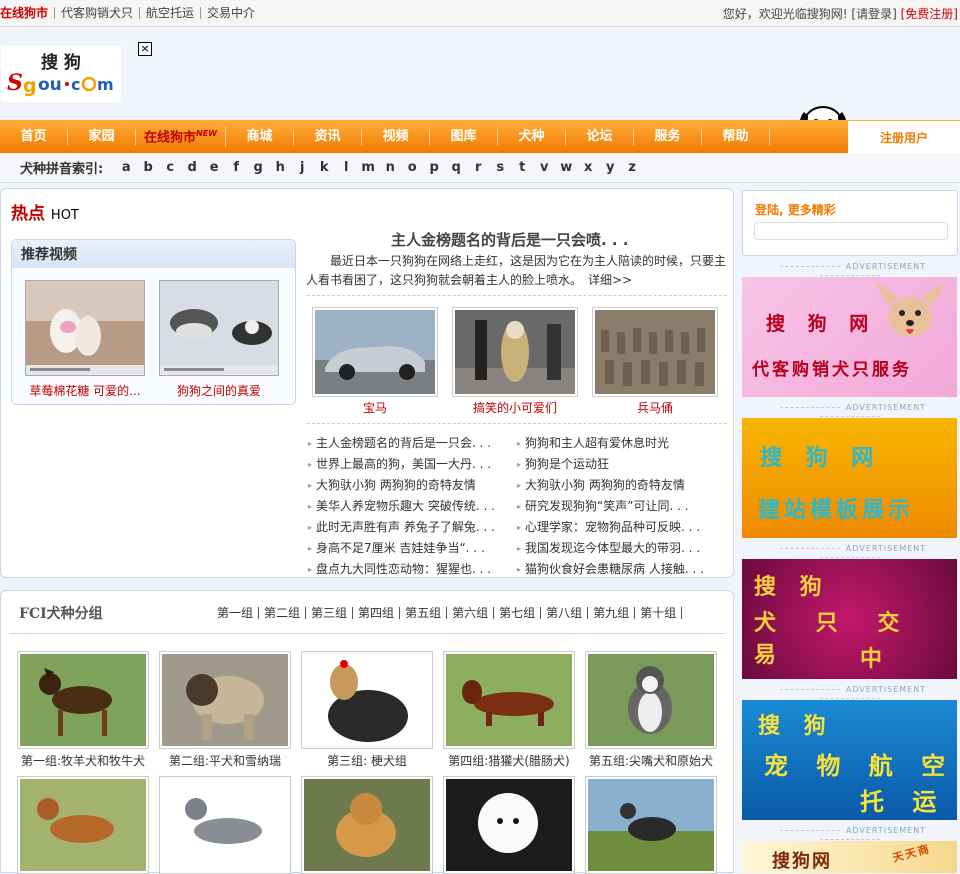 Image resolution: width=960 pixels, height=874 pixels. Describe the element at coordinates (509, 760) in the screenshot. I see `dog-caption-4: 第四组:猎獾犬(腊肠犬)` at that location.